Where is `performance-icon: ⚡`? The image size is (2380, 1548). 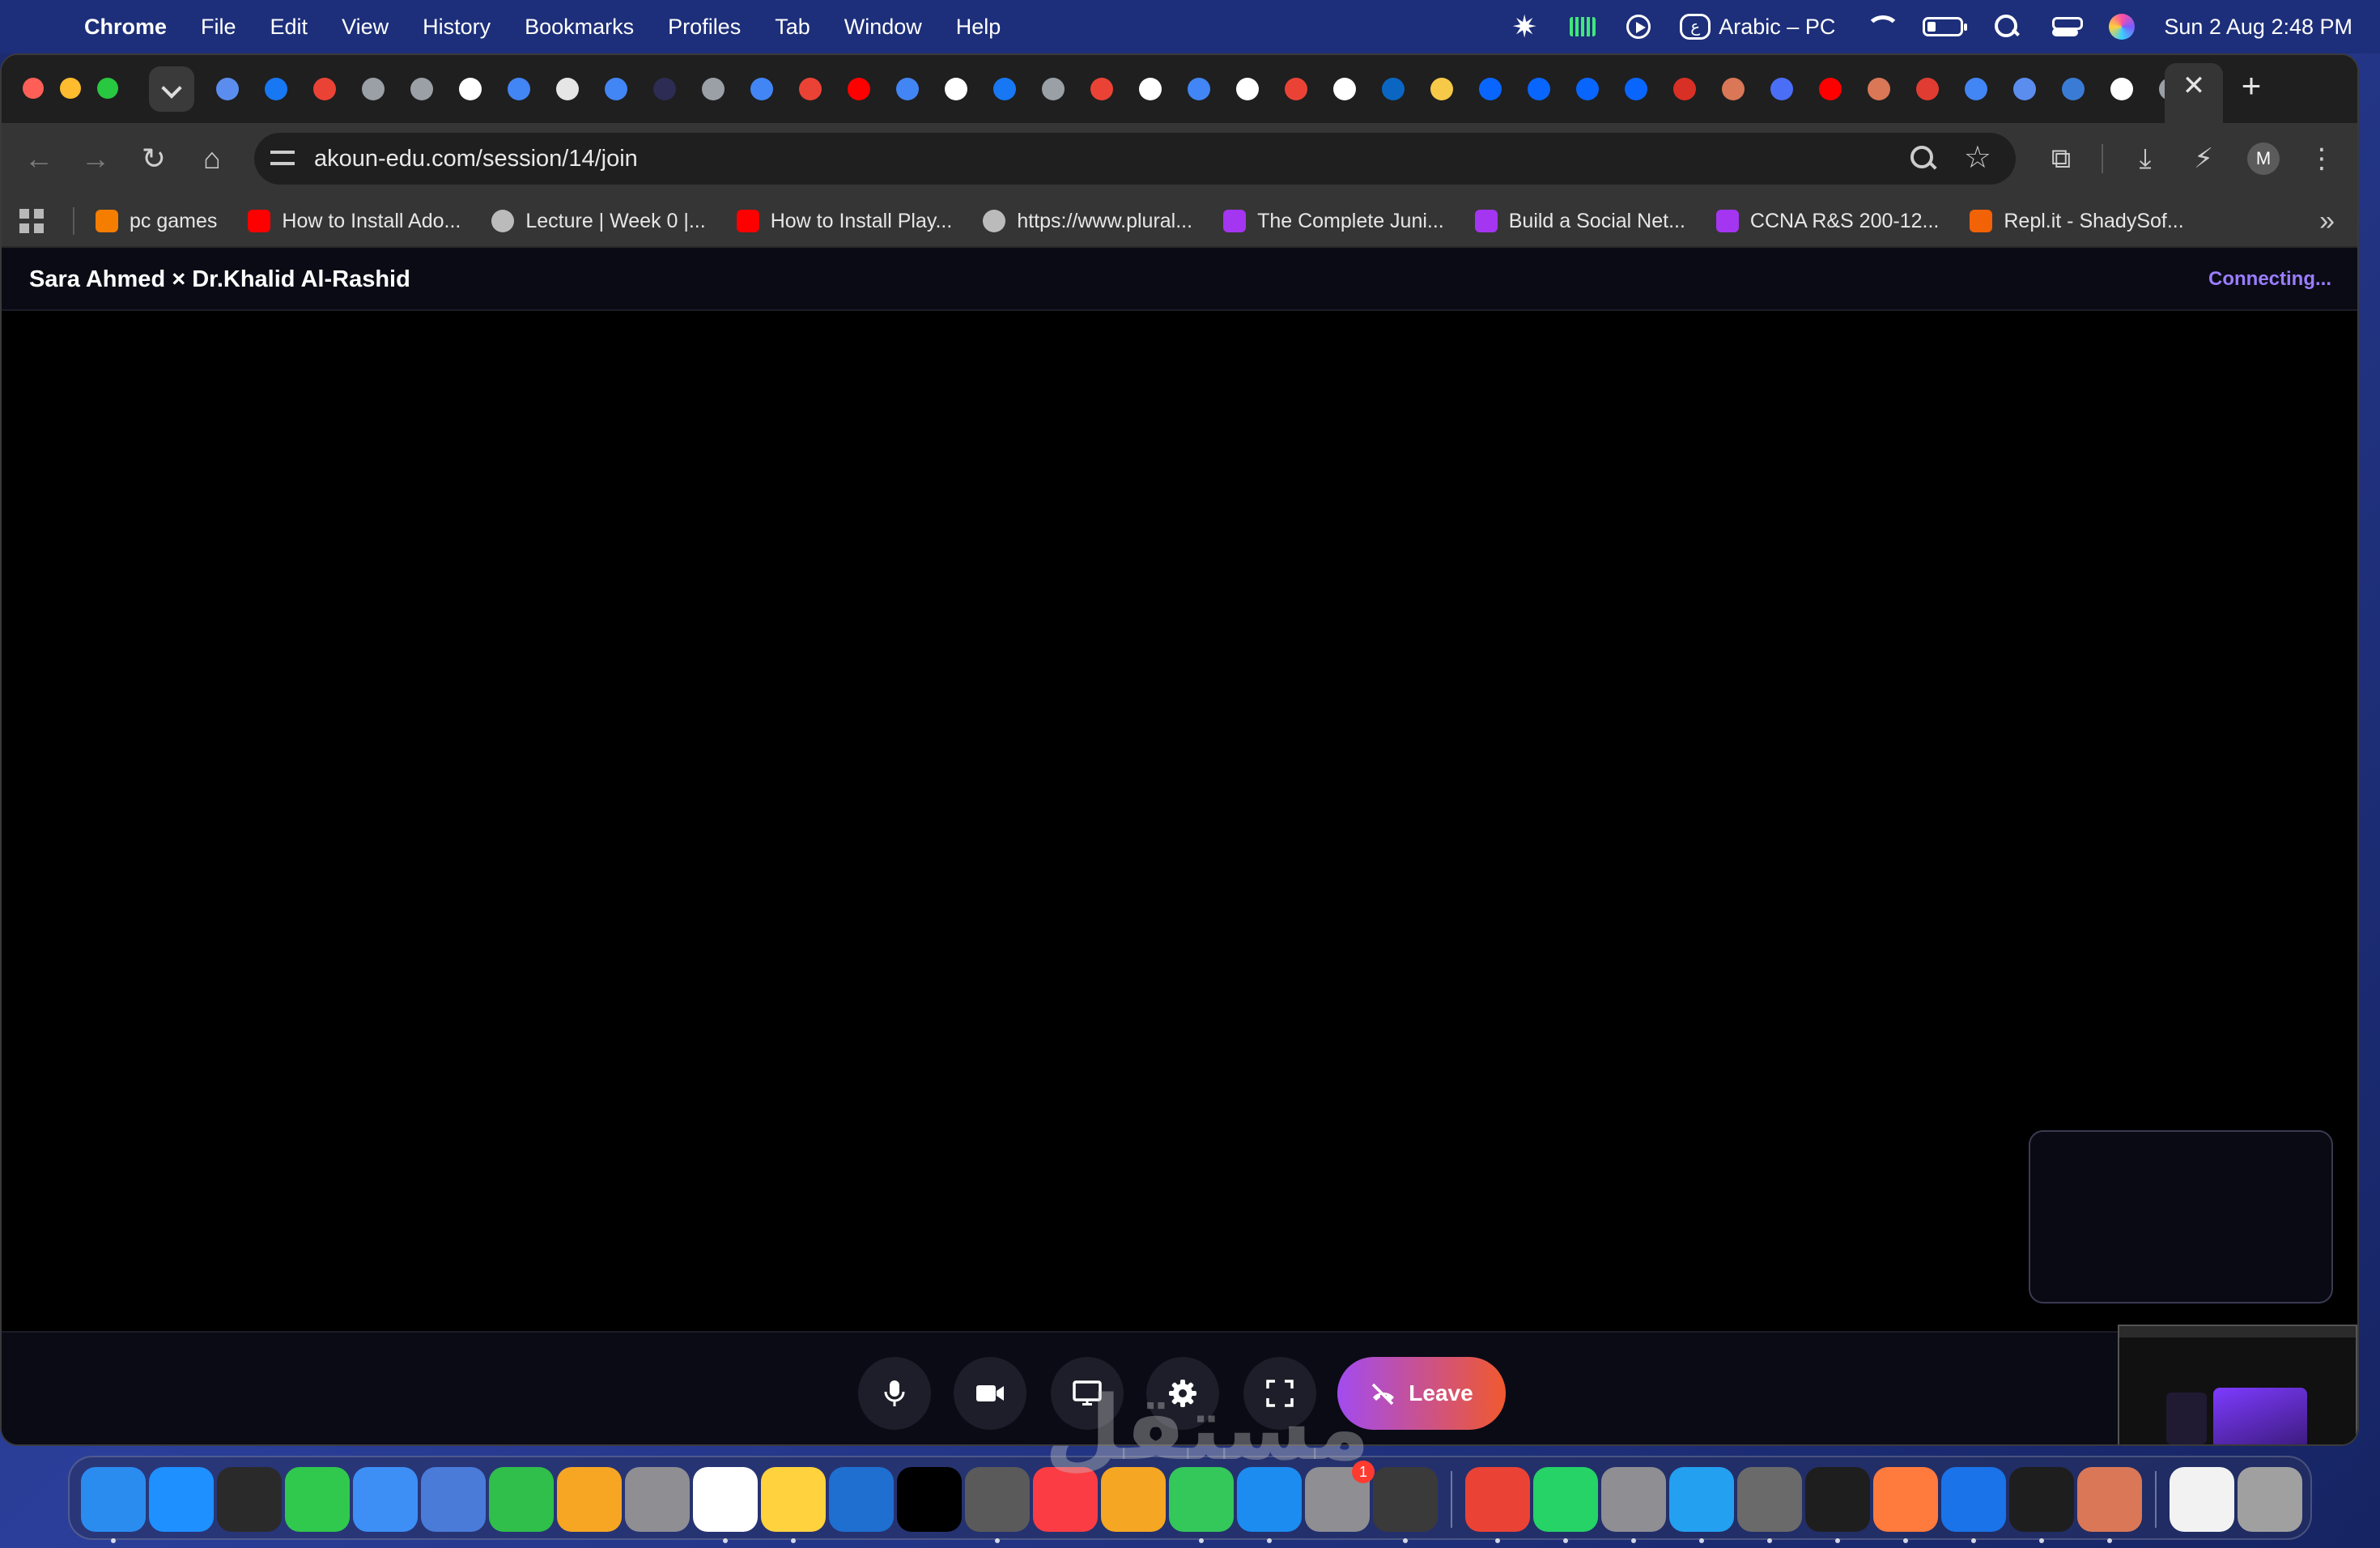
performance-icon: ⚡ is located at coordinates (2203, 158).